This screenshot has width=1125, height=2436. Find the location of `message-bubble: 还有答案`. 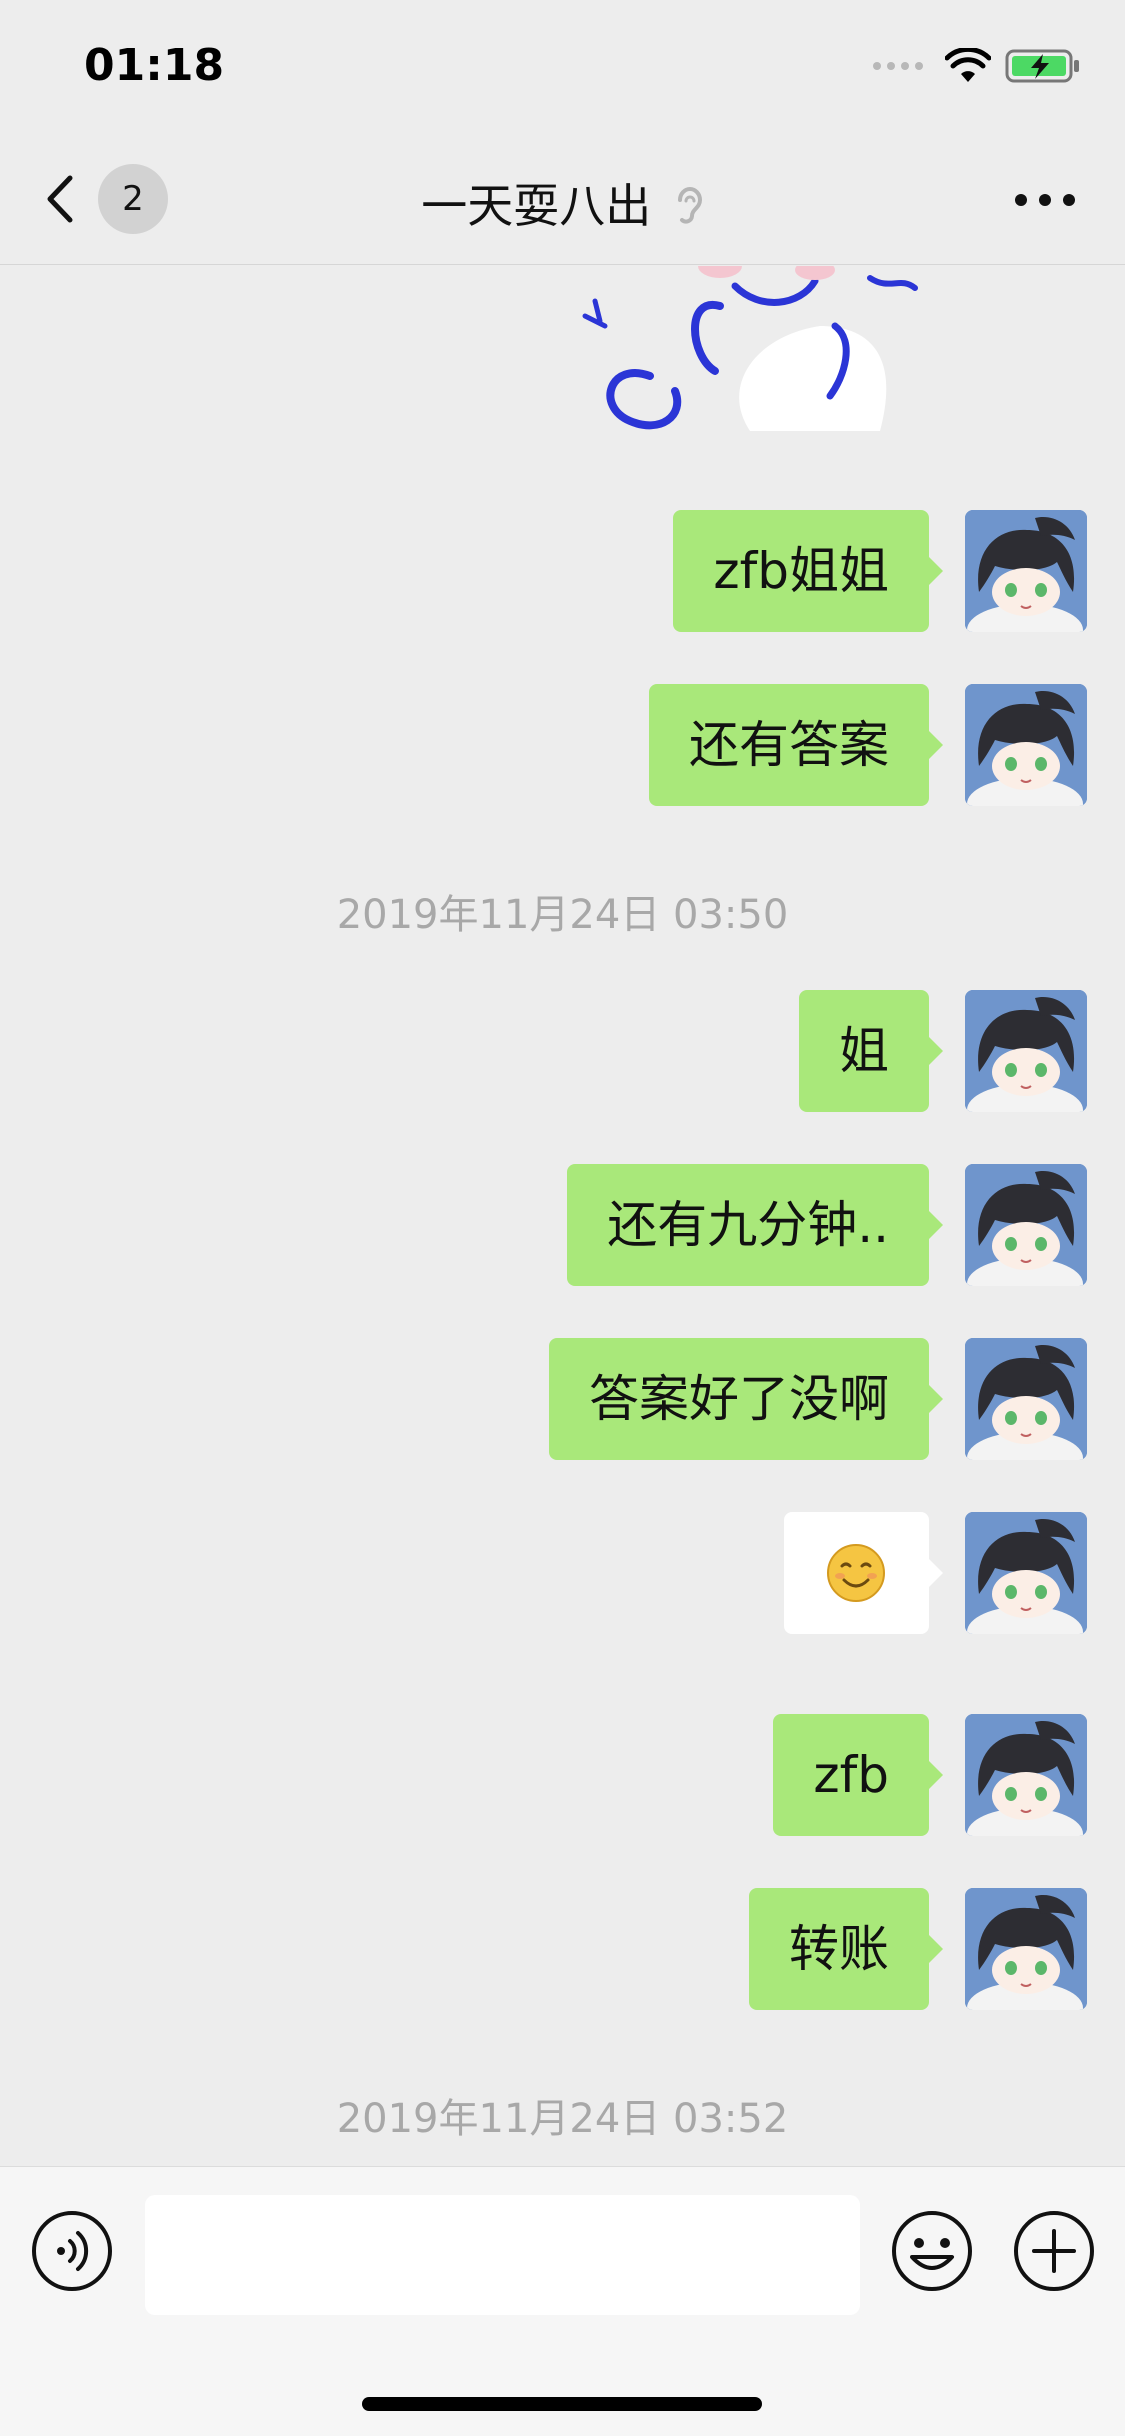

message-bubble: 还有答案 is located at coordinates (796, 745).